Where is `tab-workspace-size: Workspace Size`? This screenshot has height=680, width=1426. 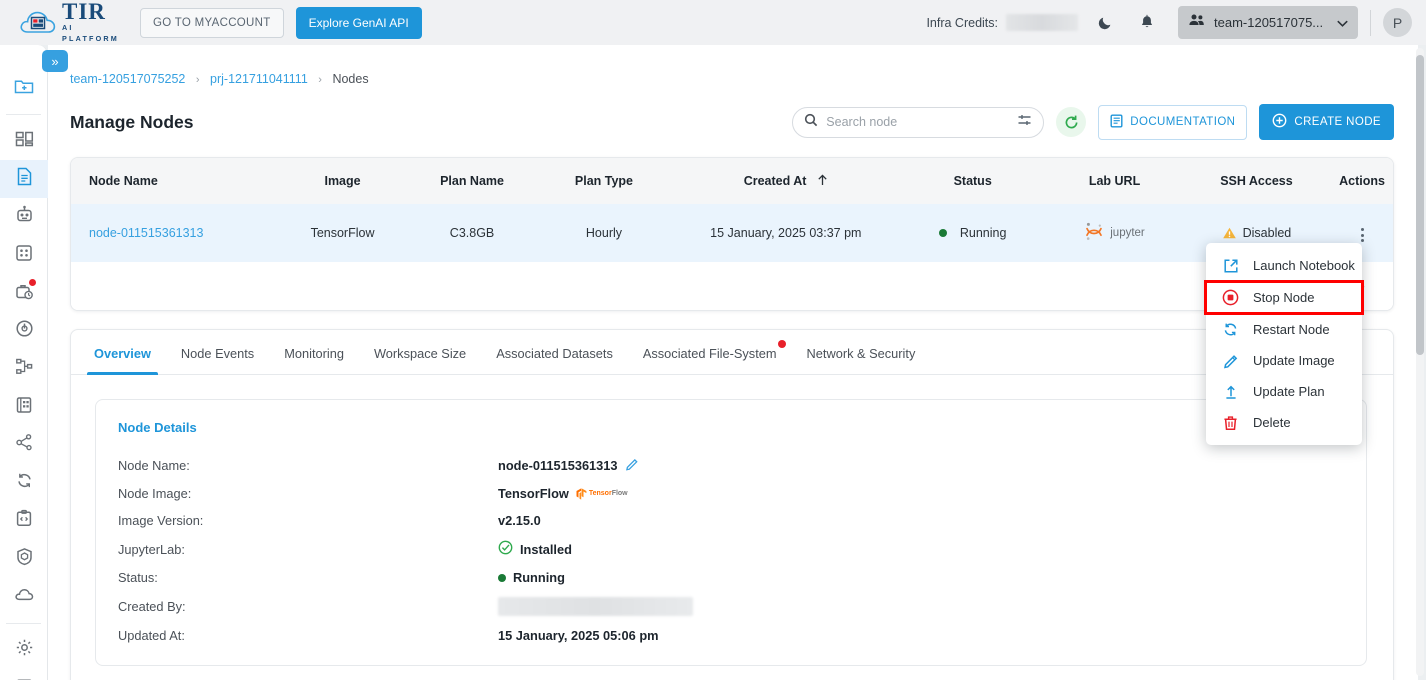 tab-workspace-size: Workspace Size is located at coordinates (420, 352).